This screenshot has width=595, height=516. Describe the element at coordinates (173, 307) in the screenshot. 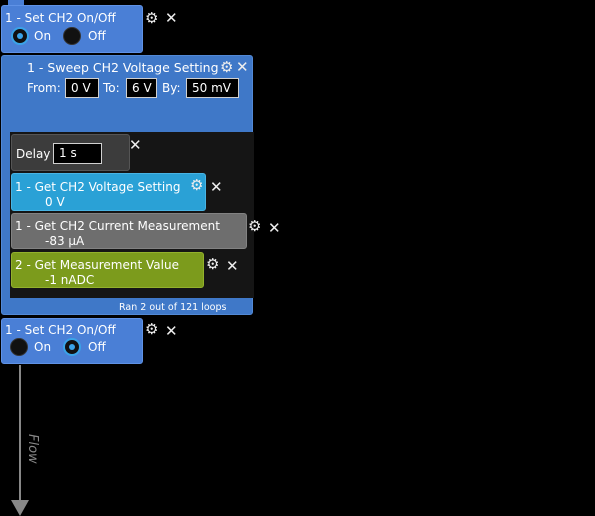

I see `sweep-status: Ran 2 out of 121 loops` at that location.